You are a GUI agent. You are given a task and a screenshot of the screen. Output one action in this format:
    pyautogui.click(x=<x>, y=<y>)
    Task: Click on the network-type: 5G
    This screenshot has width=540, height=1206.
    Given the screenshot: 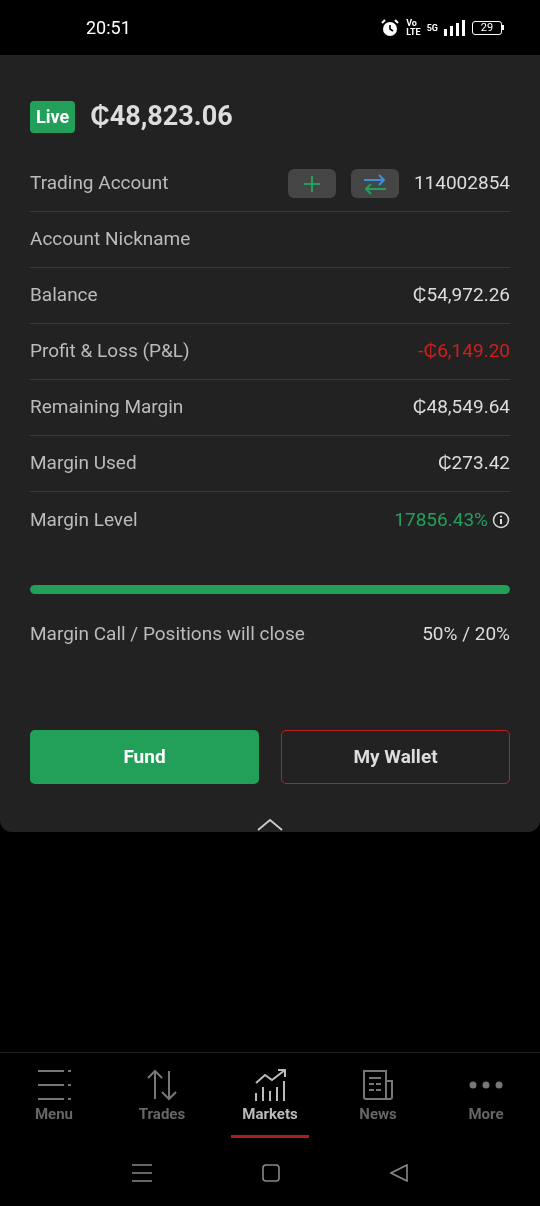 What is the action you would take?
    pyautogui.click(x=432, y=28)
    